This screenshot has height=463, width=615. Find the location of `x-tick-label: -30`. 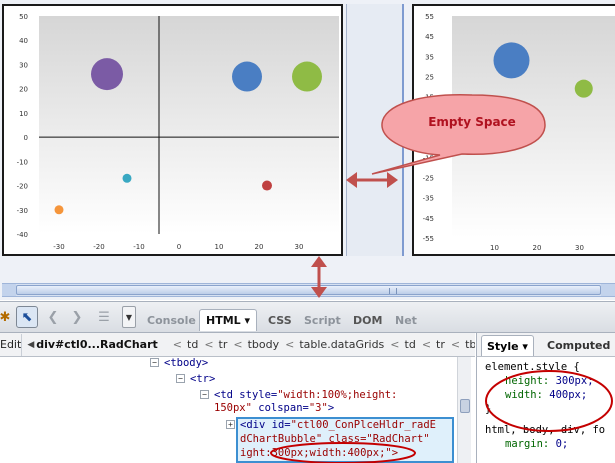

x-tick-label: -30 is located at coordinates (58, 247).